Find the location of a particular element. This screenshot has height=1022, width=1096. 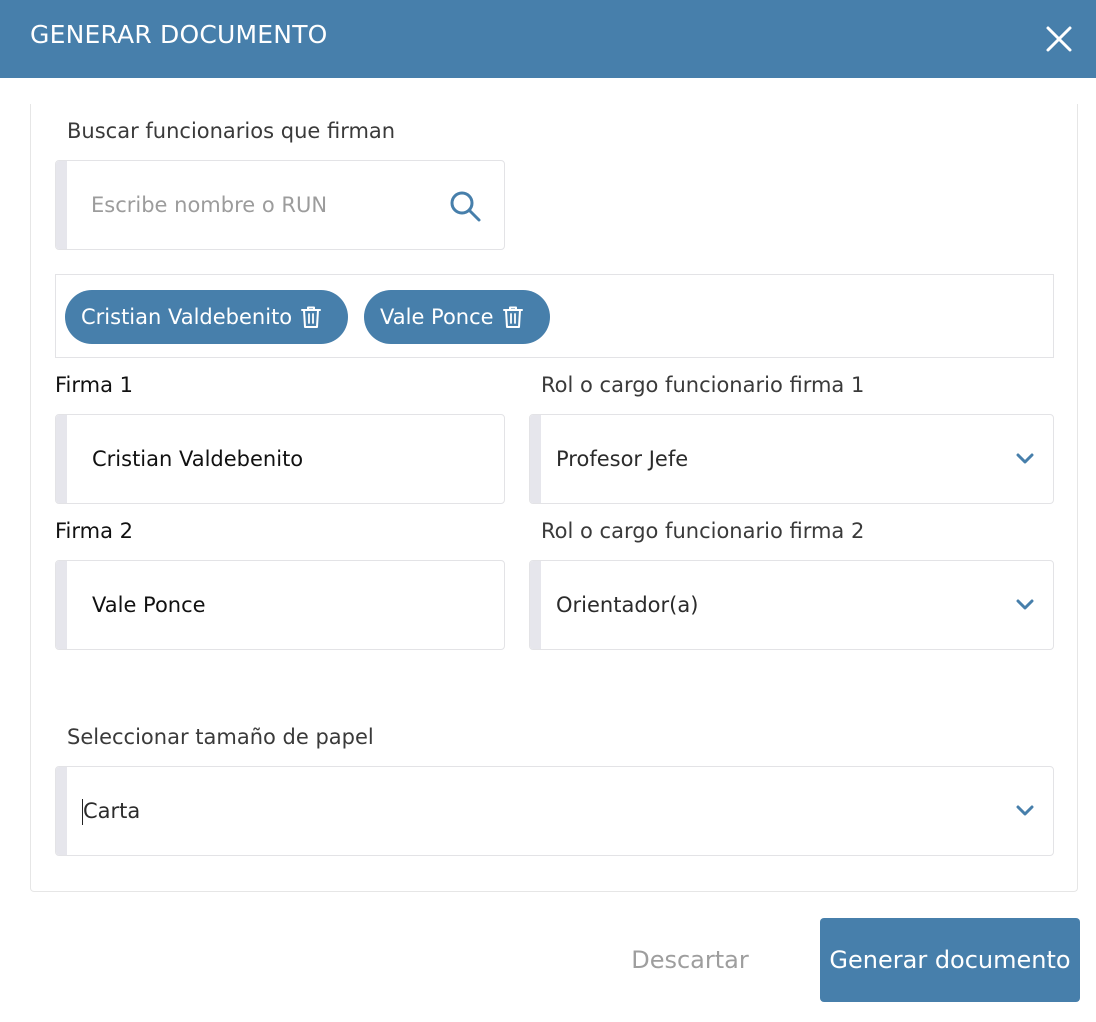

search-input is located at coordinates (255, 205).